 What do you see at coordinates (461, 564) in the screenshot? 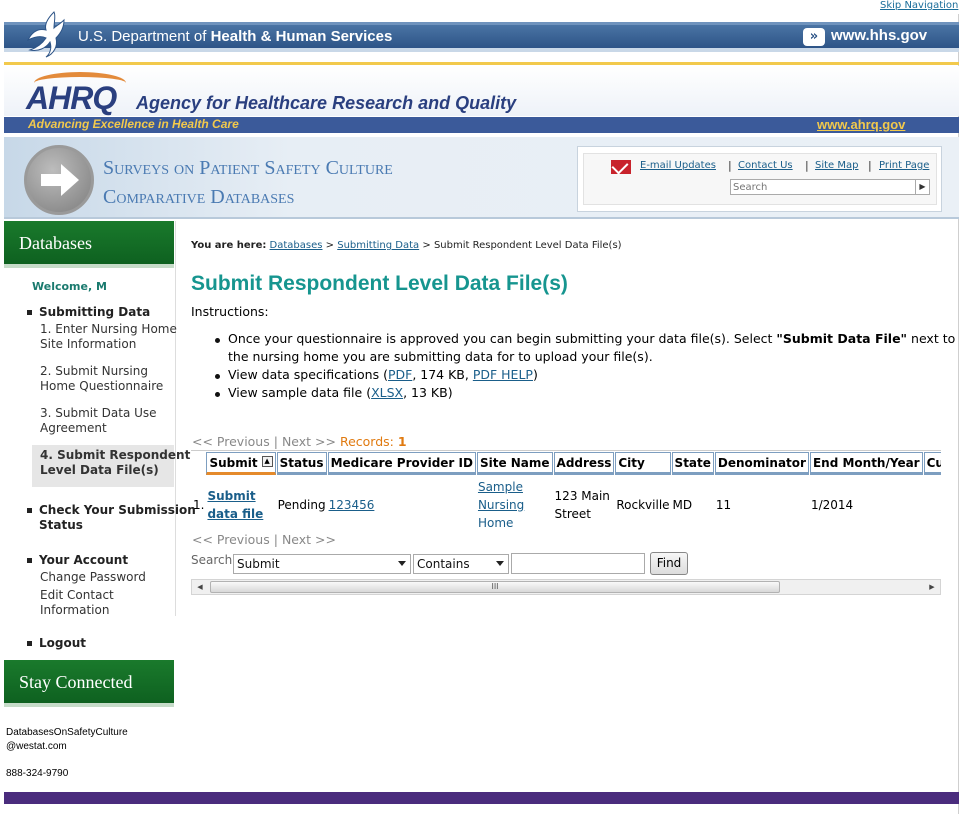
I see `search-operator-select: Contains` at bounding box center [461, 564].